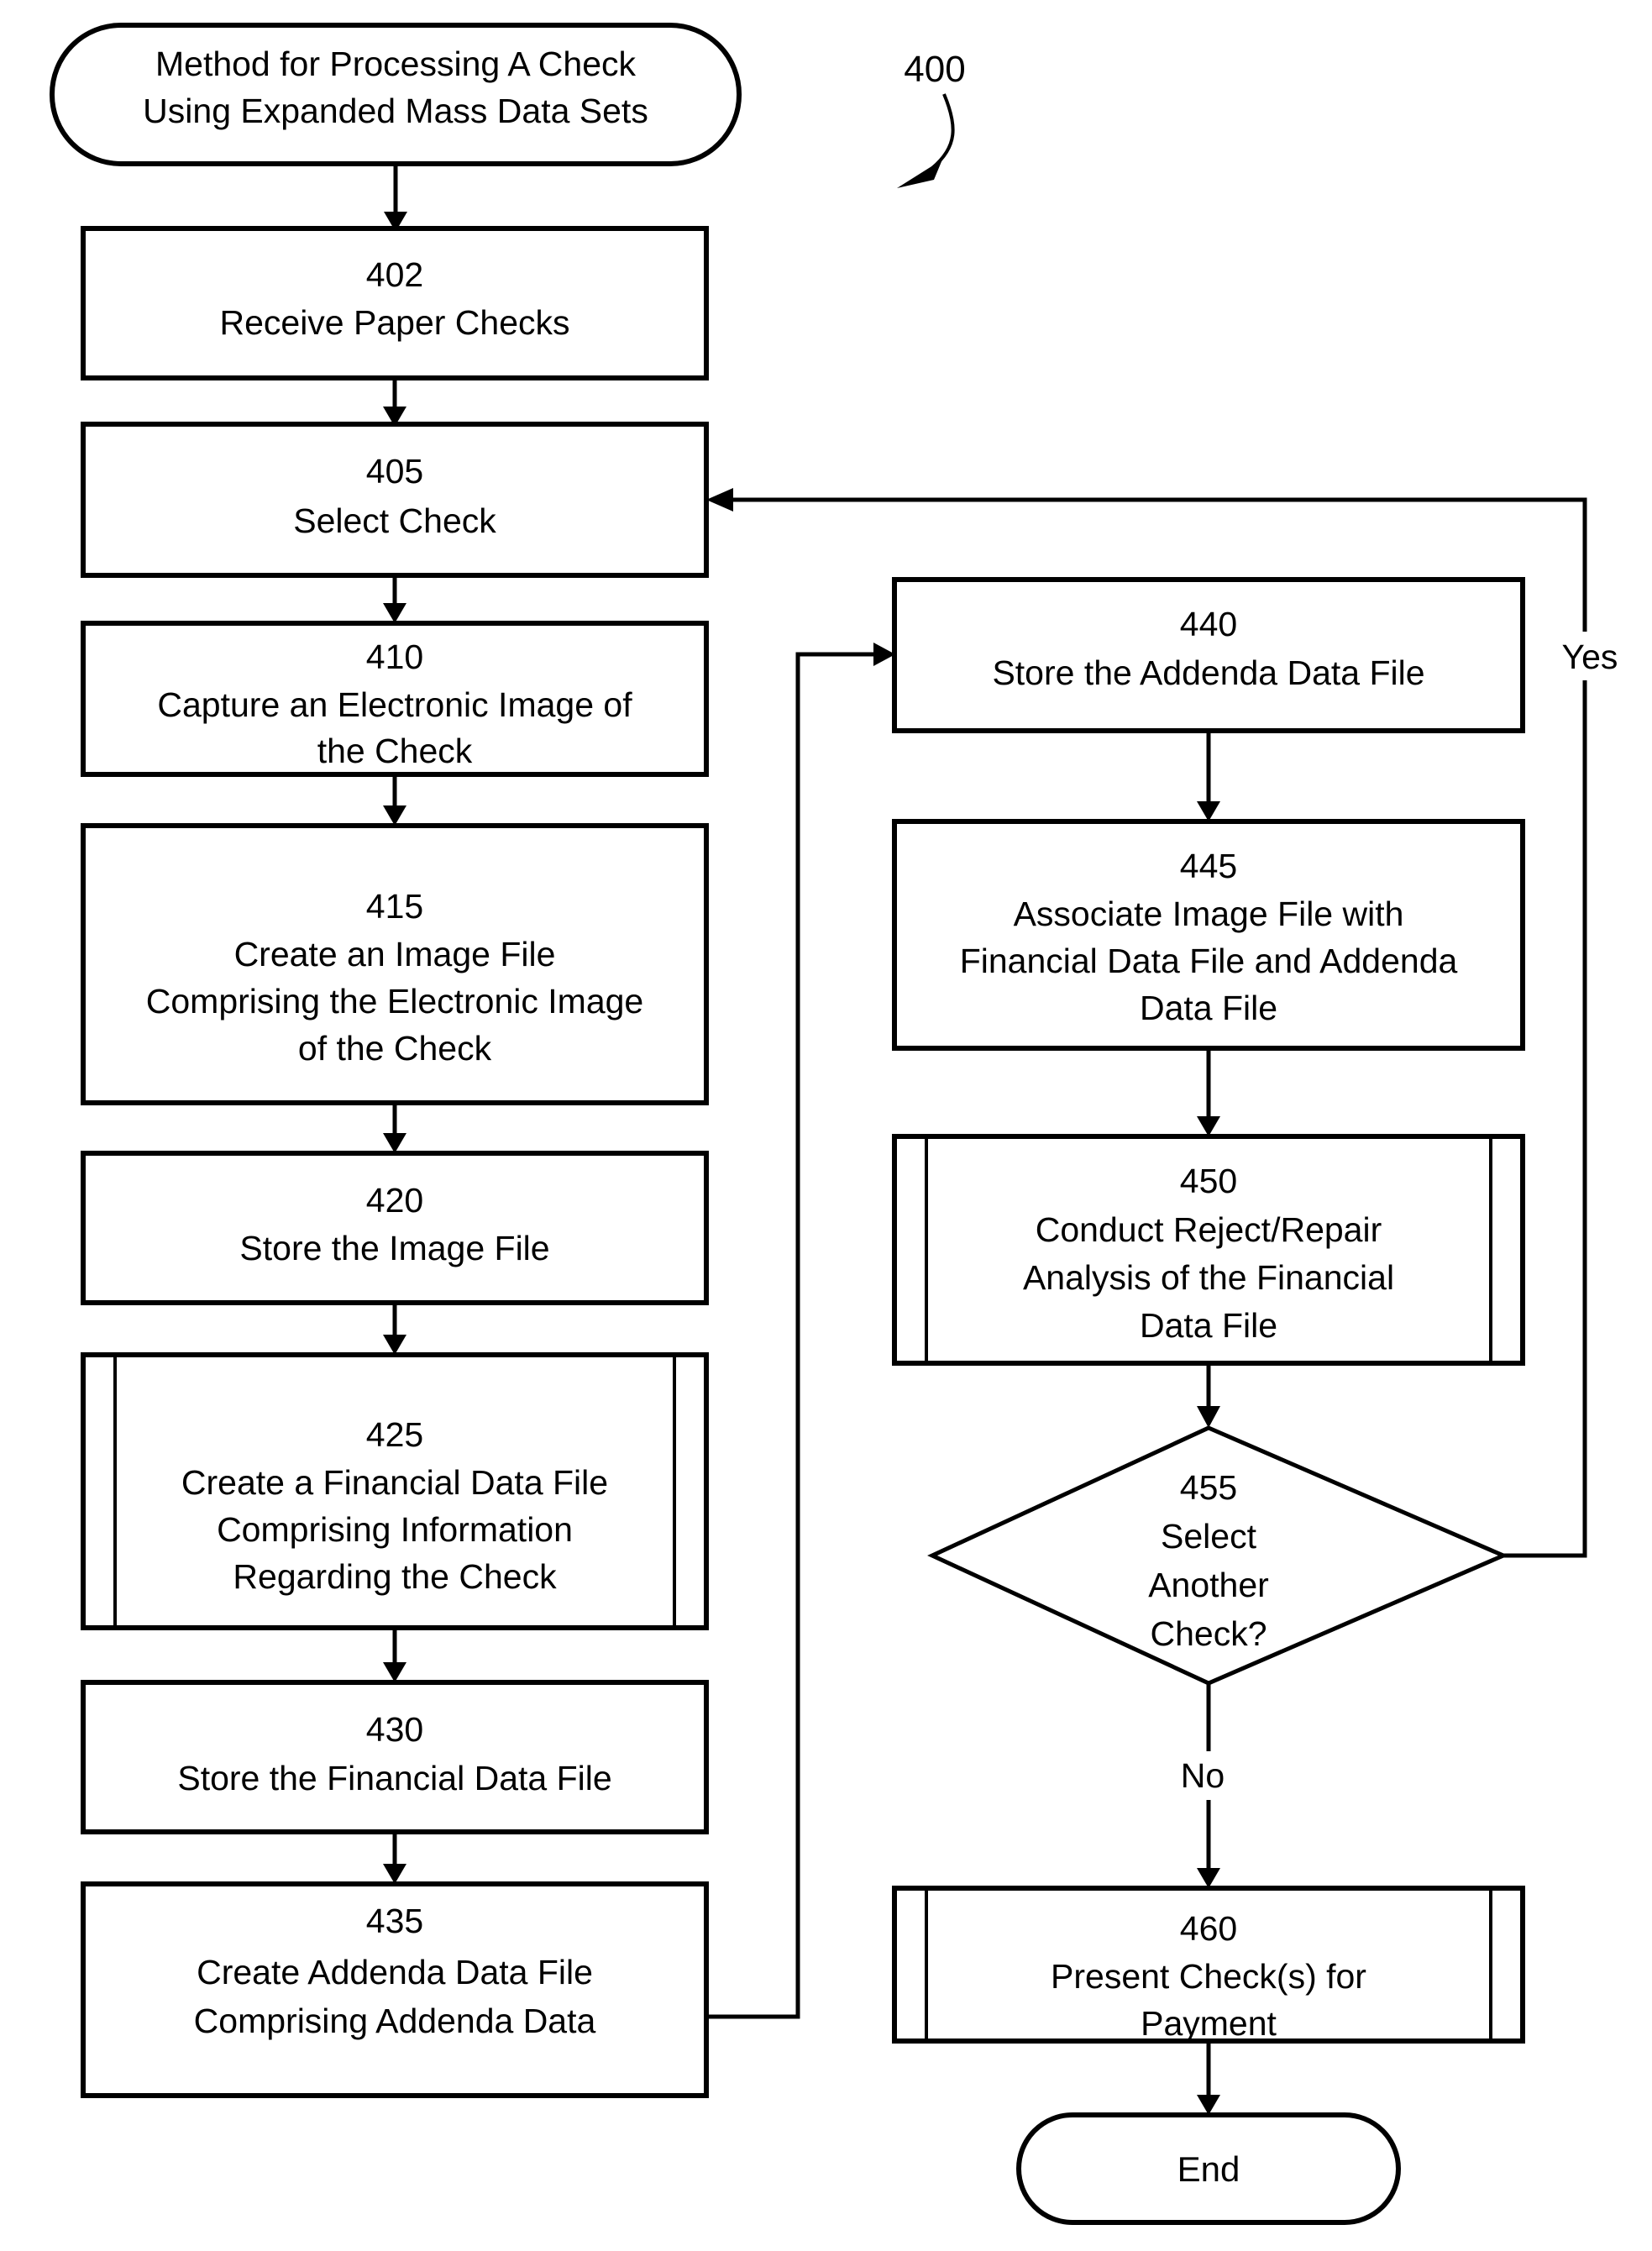  Describe the element at coordinates (1208, 1976) in the screenshot. I see `node-460-line1: Present Check(s) for` at that location.